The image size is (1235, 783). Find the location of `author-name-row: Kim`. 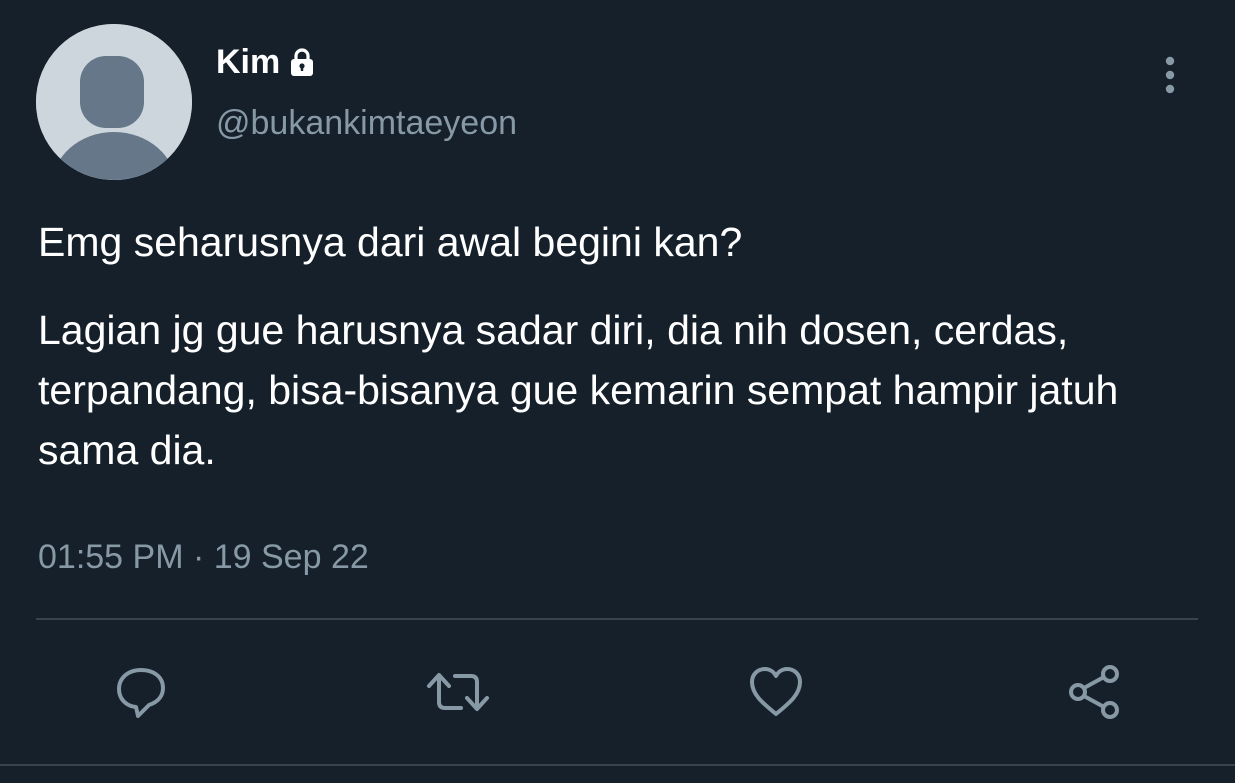

author-name-row: Kim is located at coordinates (267, 62).